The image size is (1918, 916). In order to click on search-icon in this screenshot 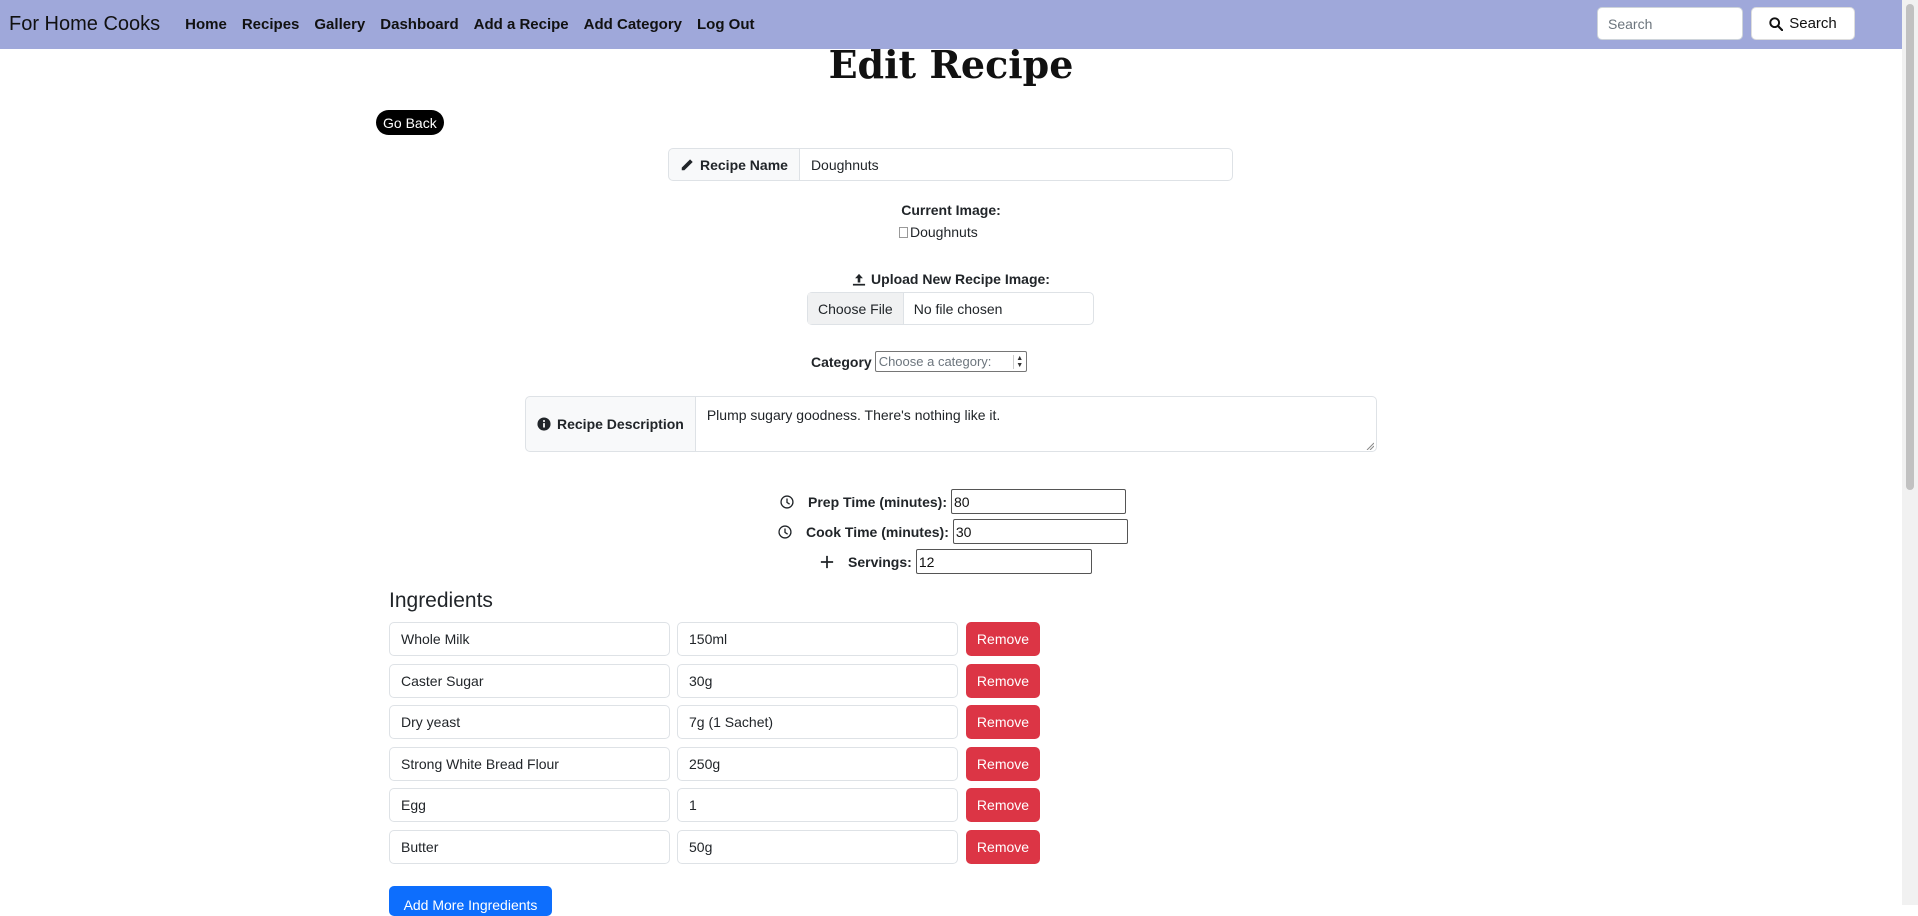, I will do `click(1776, 23)`.